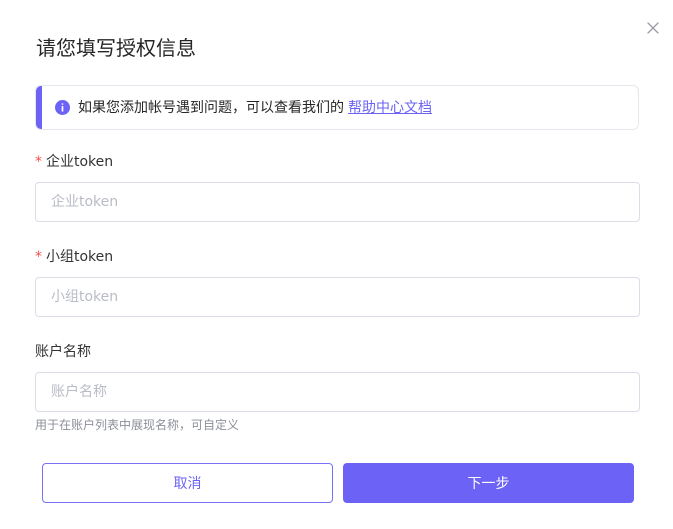 The width and height of the screenshot is (673, 529). I want to click on enterprise-token-label-text: 企业token, so click(80, 162).